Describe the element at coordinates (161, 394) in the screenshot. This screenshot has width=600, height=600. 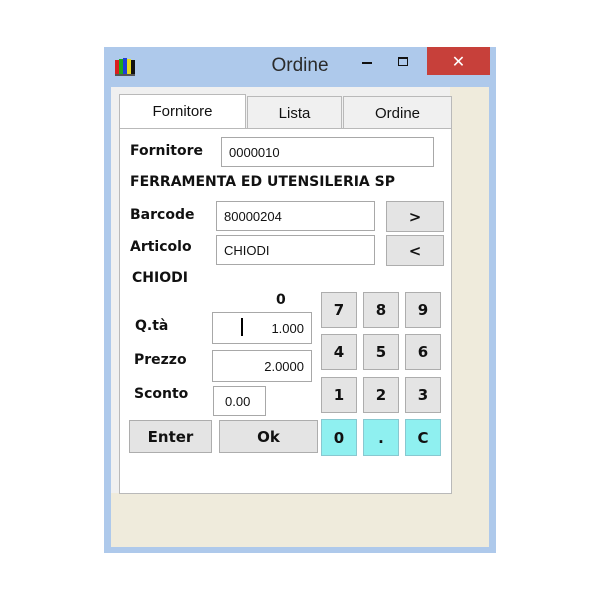
I see `sconto-label: Sconto` at that location.